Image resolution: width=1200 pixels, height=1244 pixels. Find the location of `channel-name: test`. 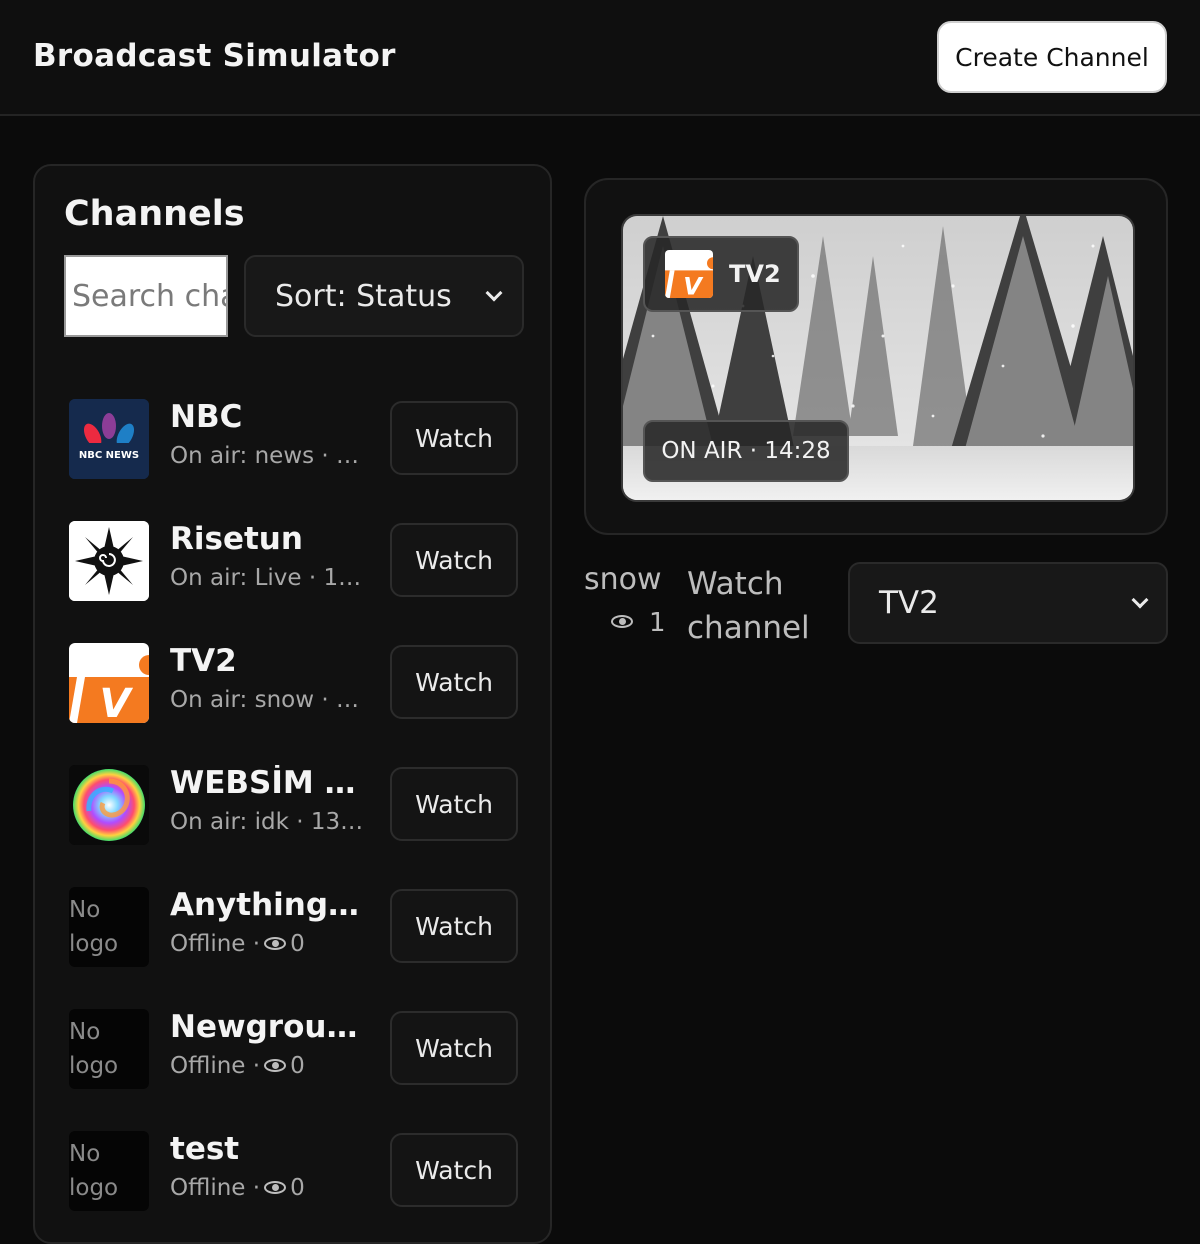

channel-name: test is located at coordinates (205, 1149).